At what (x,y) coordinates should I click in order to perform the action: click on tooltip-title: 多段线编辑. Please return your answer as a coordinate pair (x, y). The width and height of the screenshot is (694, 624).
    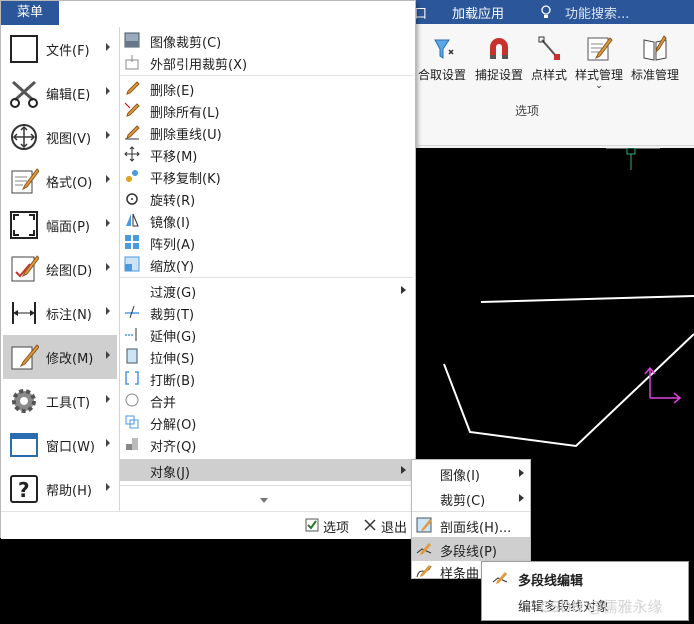
    Looking at the image, I should click on (551, 581).